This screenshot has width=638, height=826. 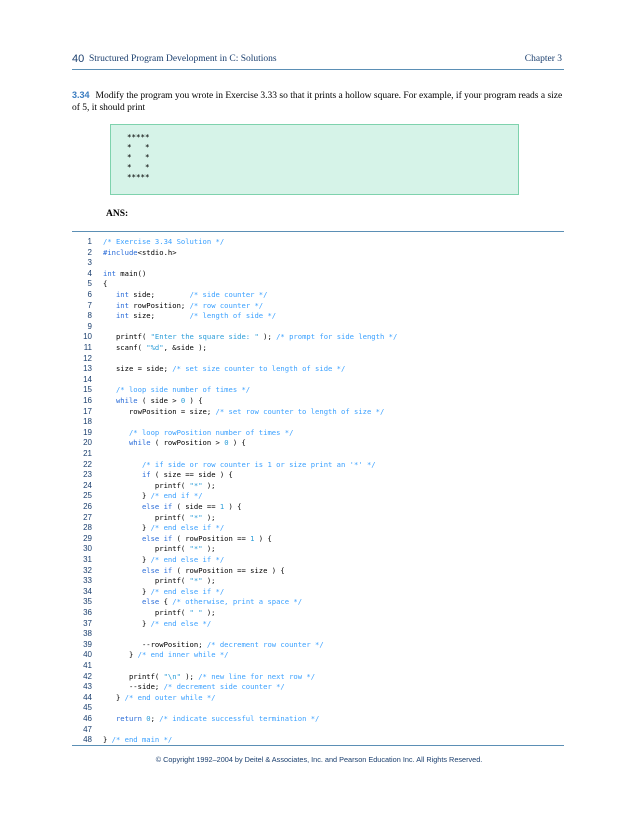 What do you see at coordinates (318, 623) in the screenshot?
I see `code-line: 37 } /* end else */` at bounding box center [318, 623].